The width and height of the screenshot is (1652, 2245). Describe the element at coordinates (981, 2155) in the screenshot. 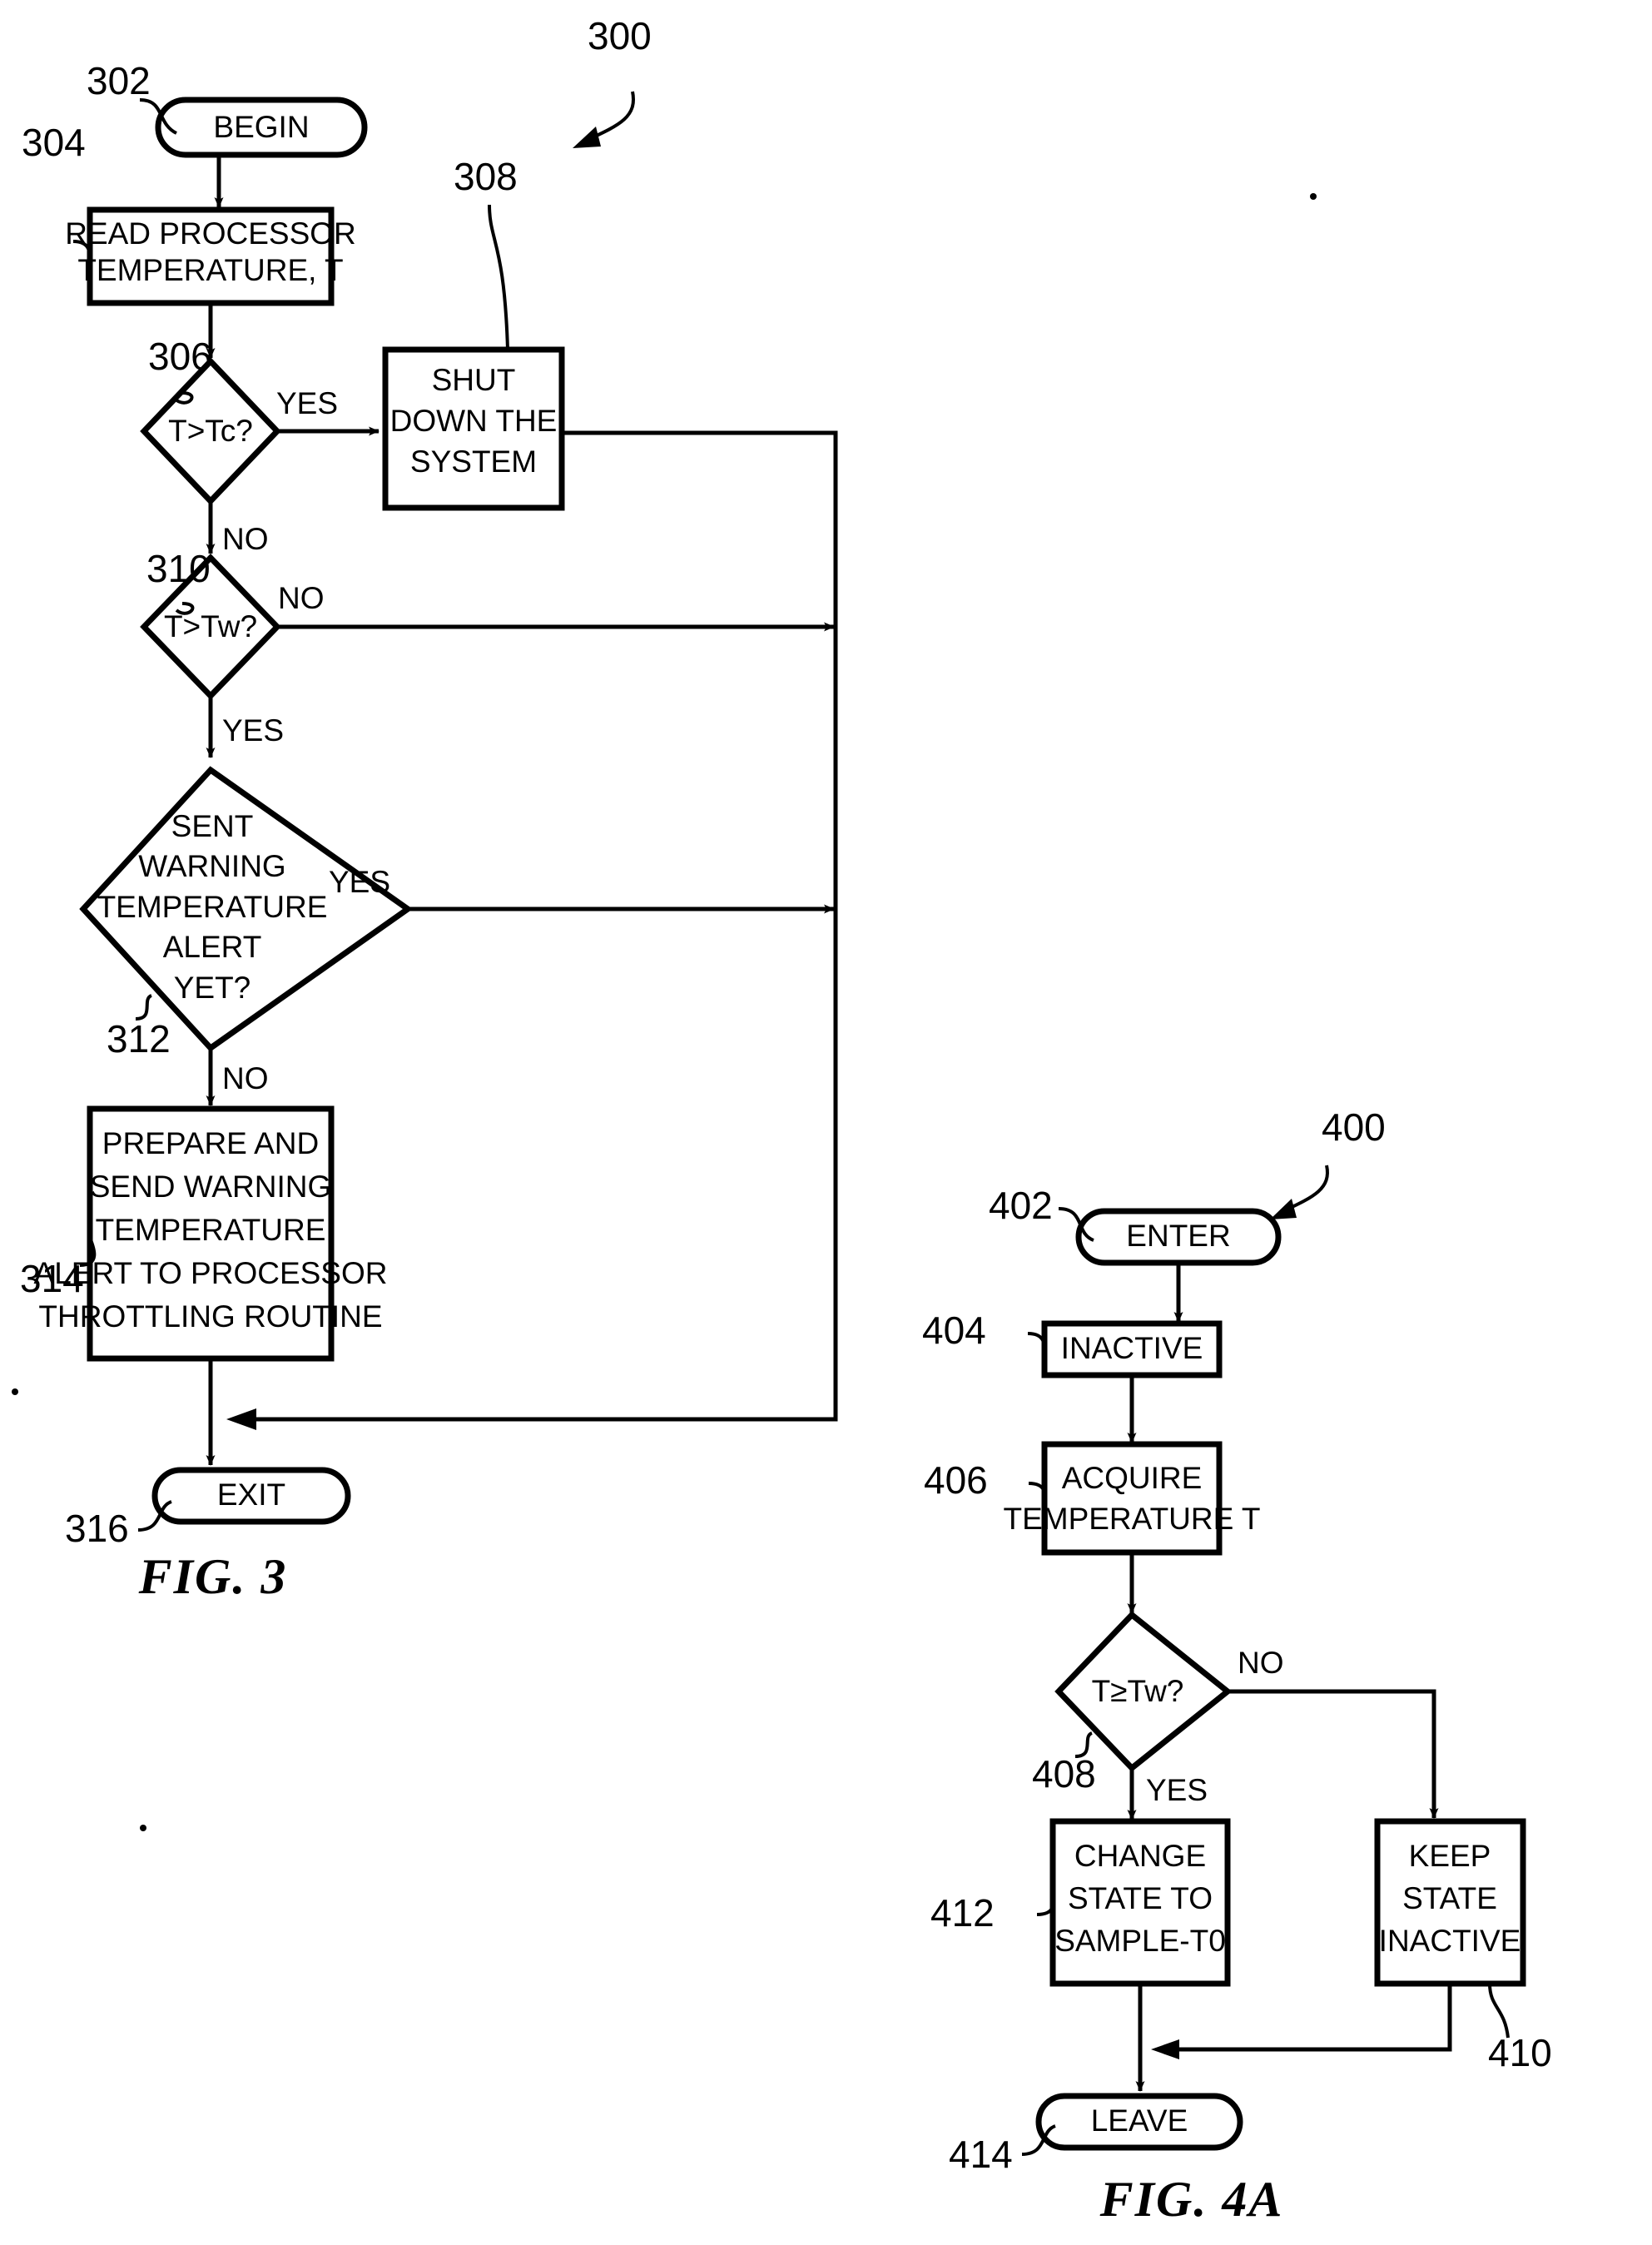

I see `ref-414: 414` at that location.